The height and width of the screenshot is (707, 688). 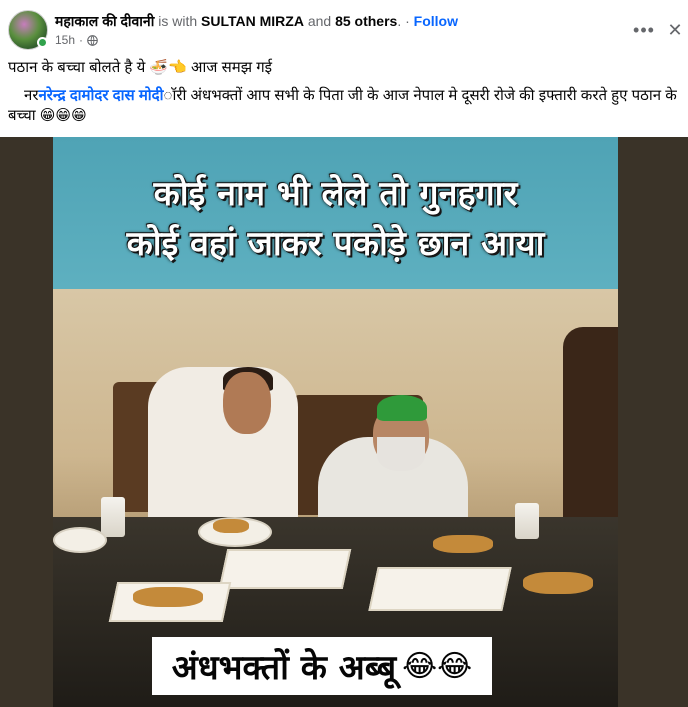 I want to click on close-icon: ✕, so click(x=675, y=30).